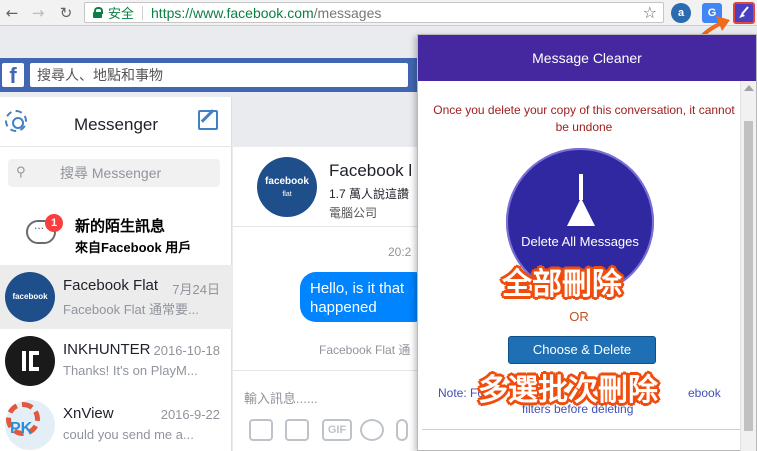 The height and width of the screenshot is (451, 757). What do you see at coordinates (30, 361) in the screenshot?
I see `avatar` at bounding box center [30, 361].